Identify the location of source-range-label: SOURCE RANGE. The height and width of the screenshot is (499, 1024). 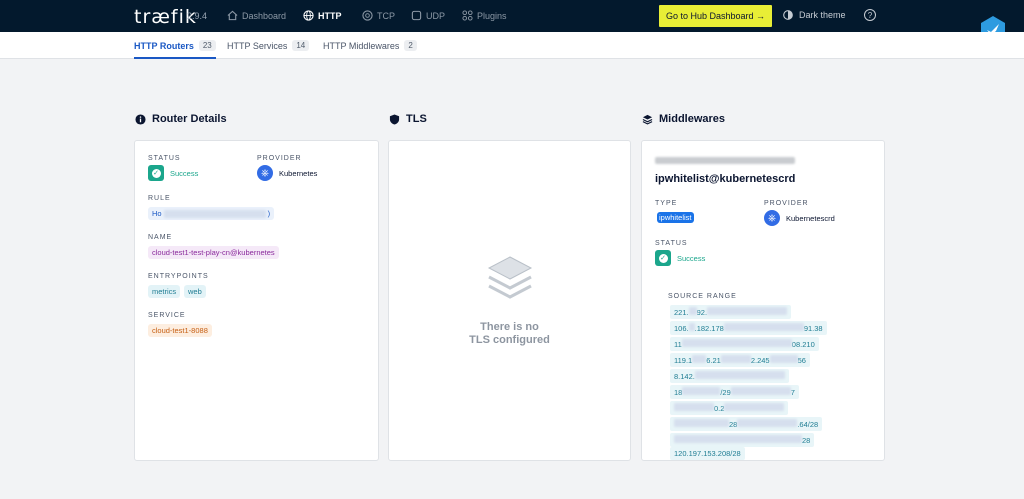
(702, 296).